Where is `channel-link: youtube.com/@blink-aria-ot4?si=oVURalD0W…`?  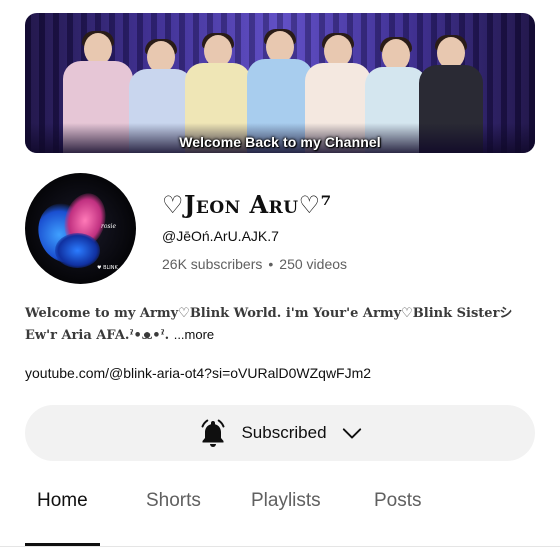
channel-link: youtube.com/@blink-aria-ot4?si=oVURalD0W… is located at coordinates (198, 373).